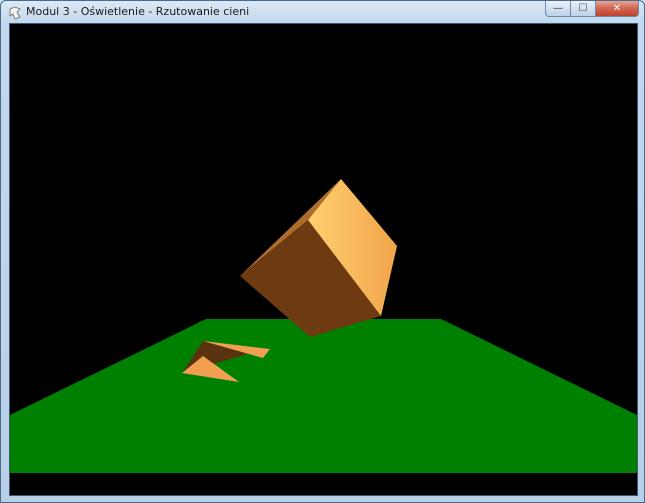  I want to click on maximize-button: ☐, so click(583, 9).